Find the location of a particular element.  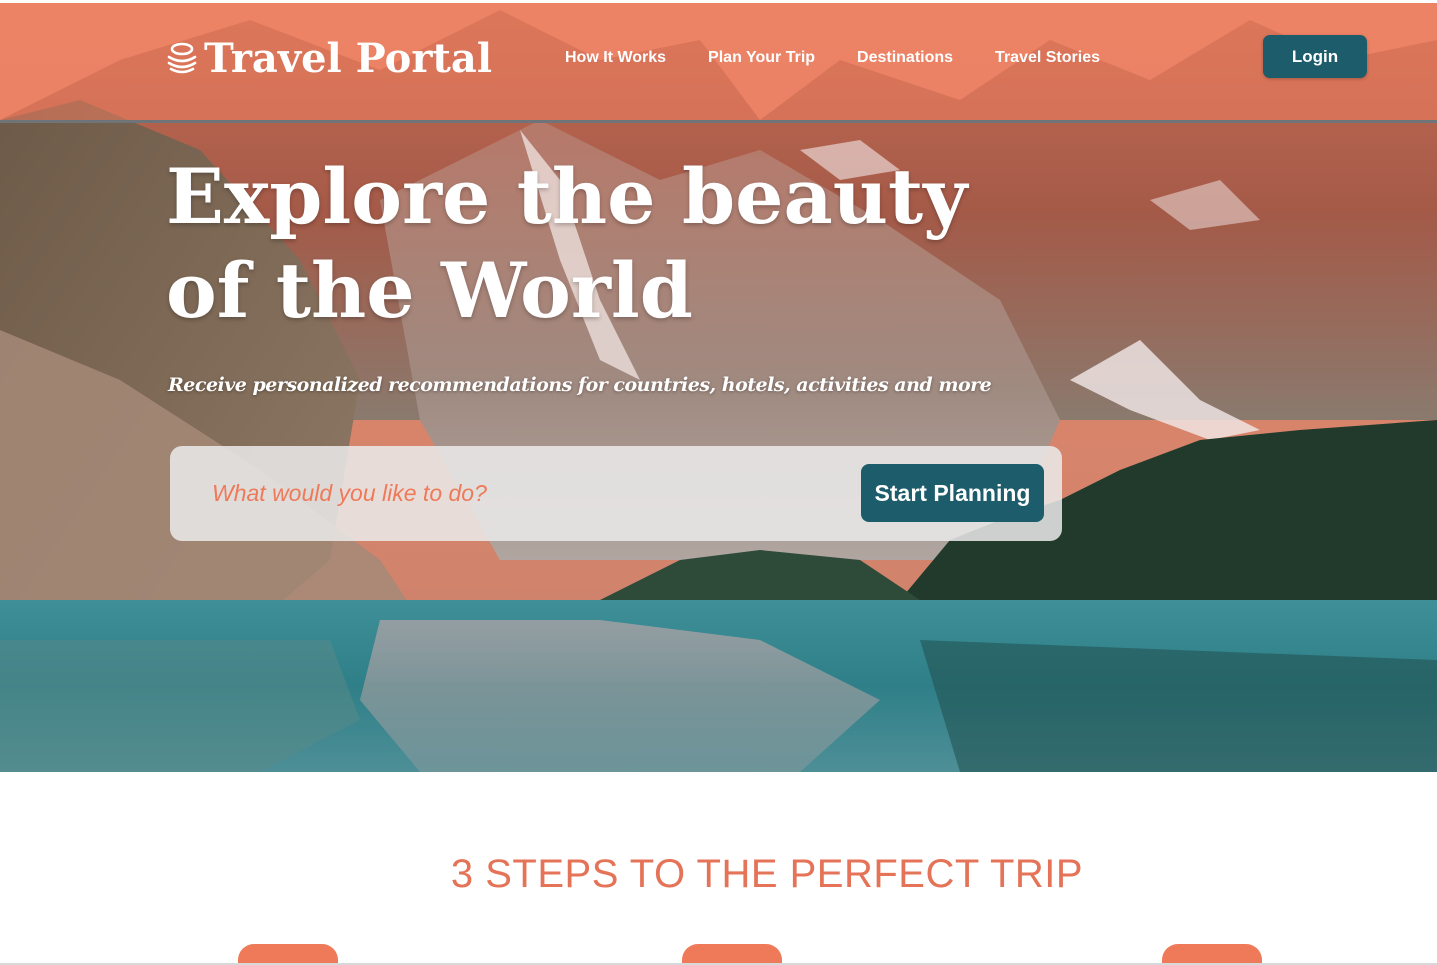

globe-stack-icon is located at coordinates (182, 58).